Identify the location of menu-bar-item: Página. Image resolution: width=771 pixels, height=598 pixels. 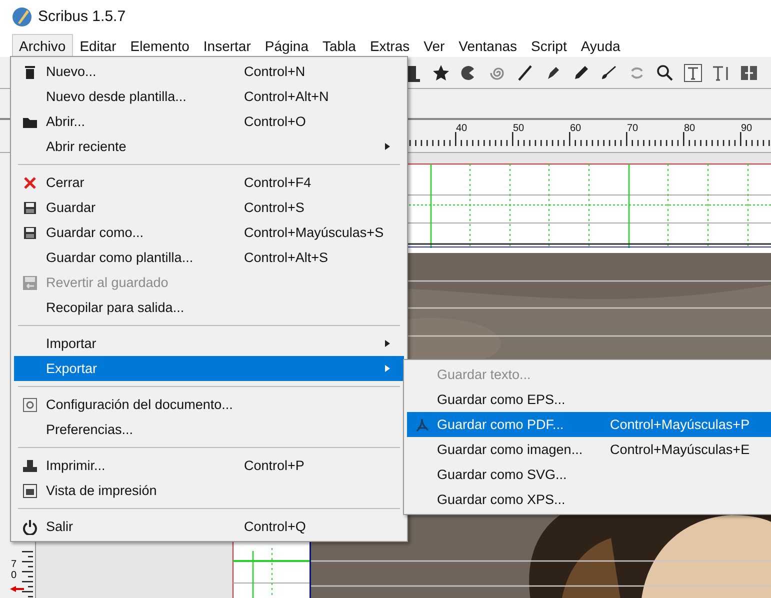
(287, 45).